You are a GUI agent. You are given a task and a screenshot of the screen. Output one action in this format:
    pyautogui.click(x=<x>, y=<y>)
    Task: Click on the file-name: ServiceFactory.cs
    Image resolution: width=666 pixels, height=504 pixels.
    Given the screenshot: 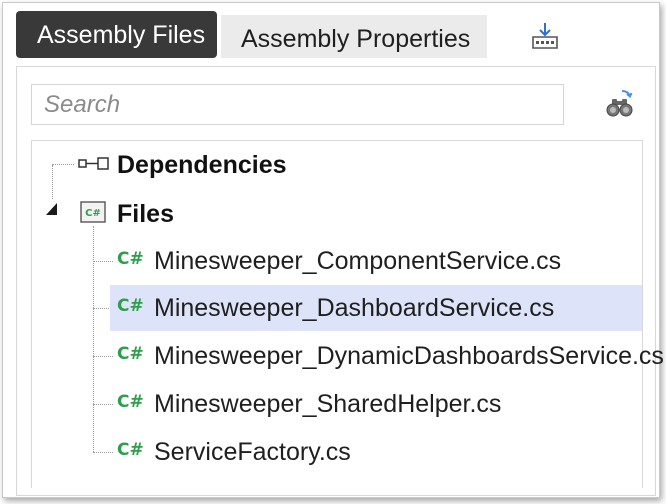 What is the action you would take?
    pyautogui.click(x=252, y=452)
    